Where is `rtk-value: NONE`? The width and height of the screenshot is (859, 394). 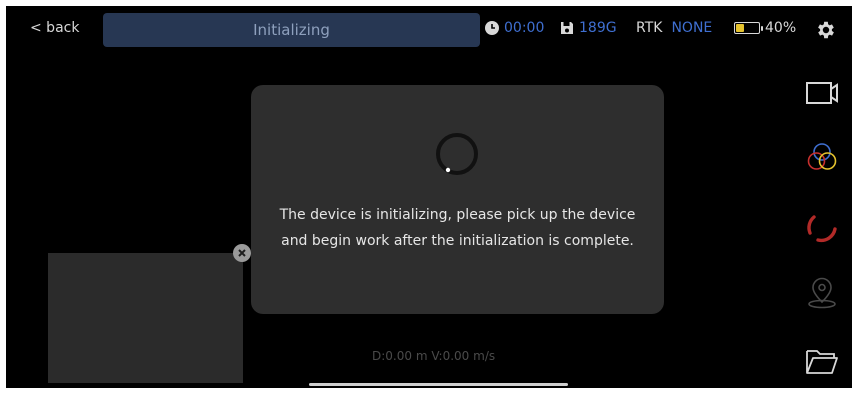 rtk-value: NONE is located at coordinates (692, 28).